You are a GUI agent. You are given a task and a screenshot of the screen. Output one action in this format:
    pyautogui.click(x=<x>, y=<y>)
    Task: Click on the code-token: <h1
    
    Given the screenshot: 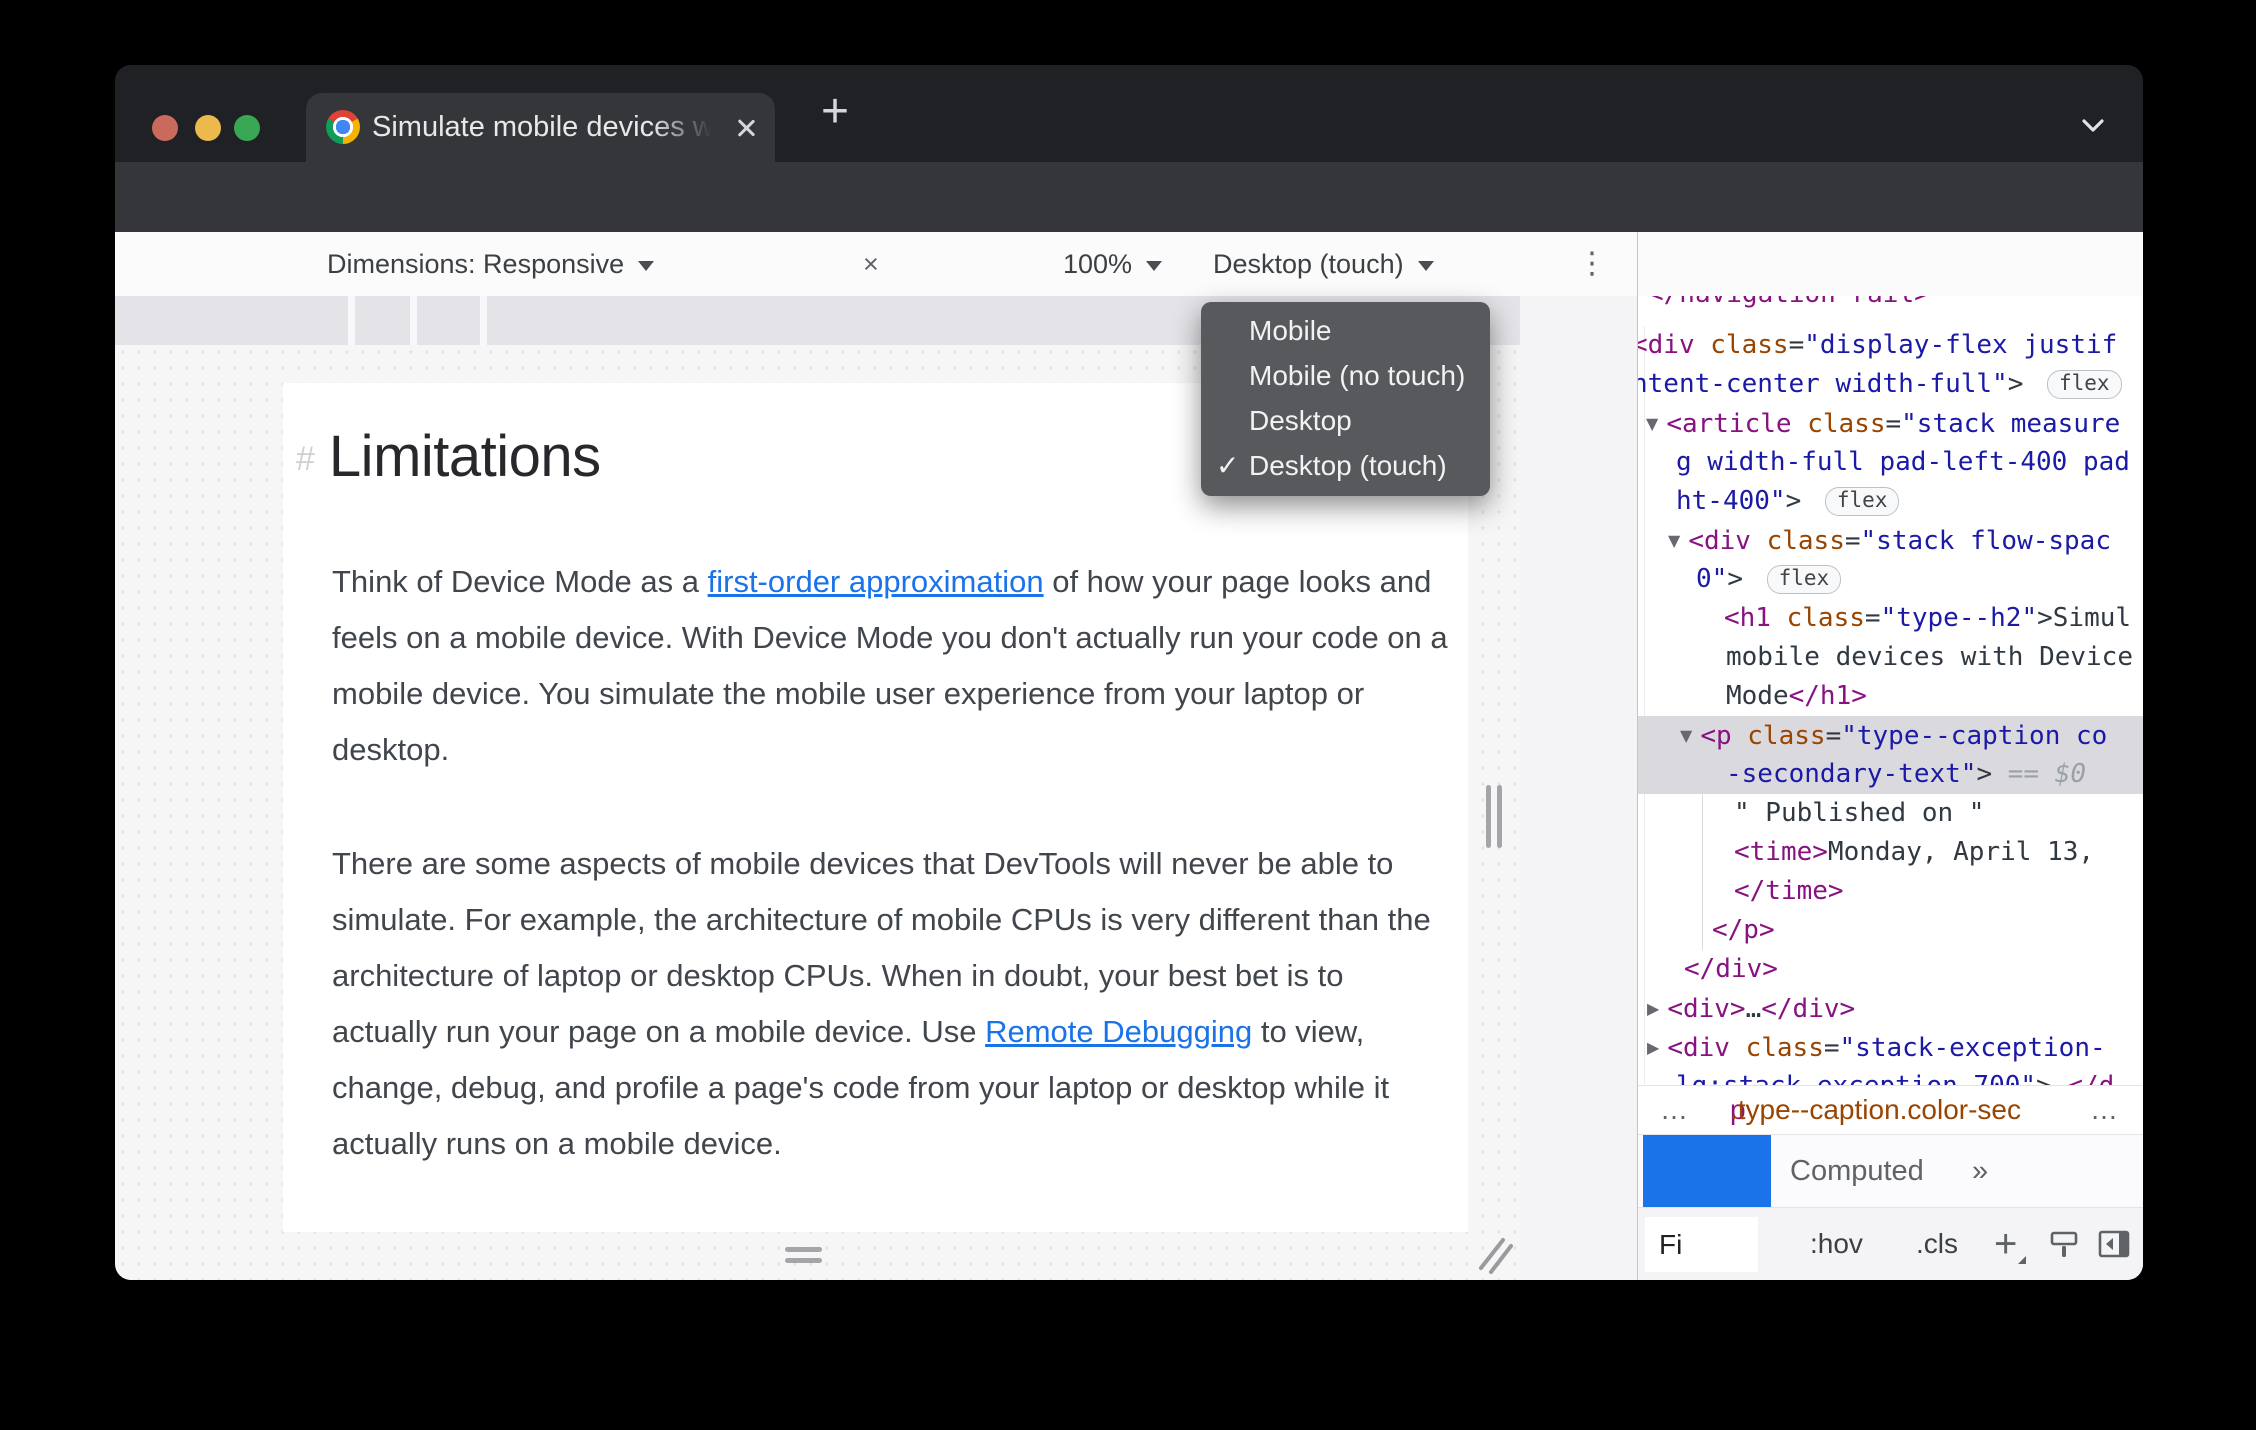 What is the action you would take?
    pyautogui.click(x=1755, y=618)
    